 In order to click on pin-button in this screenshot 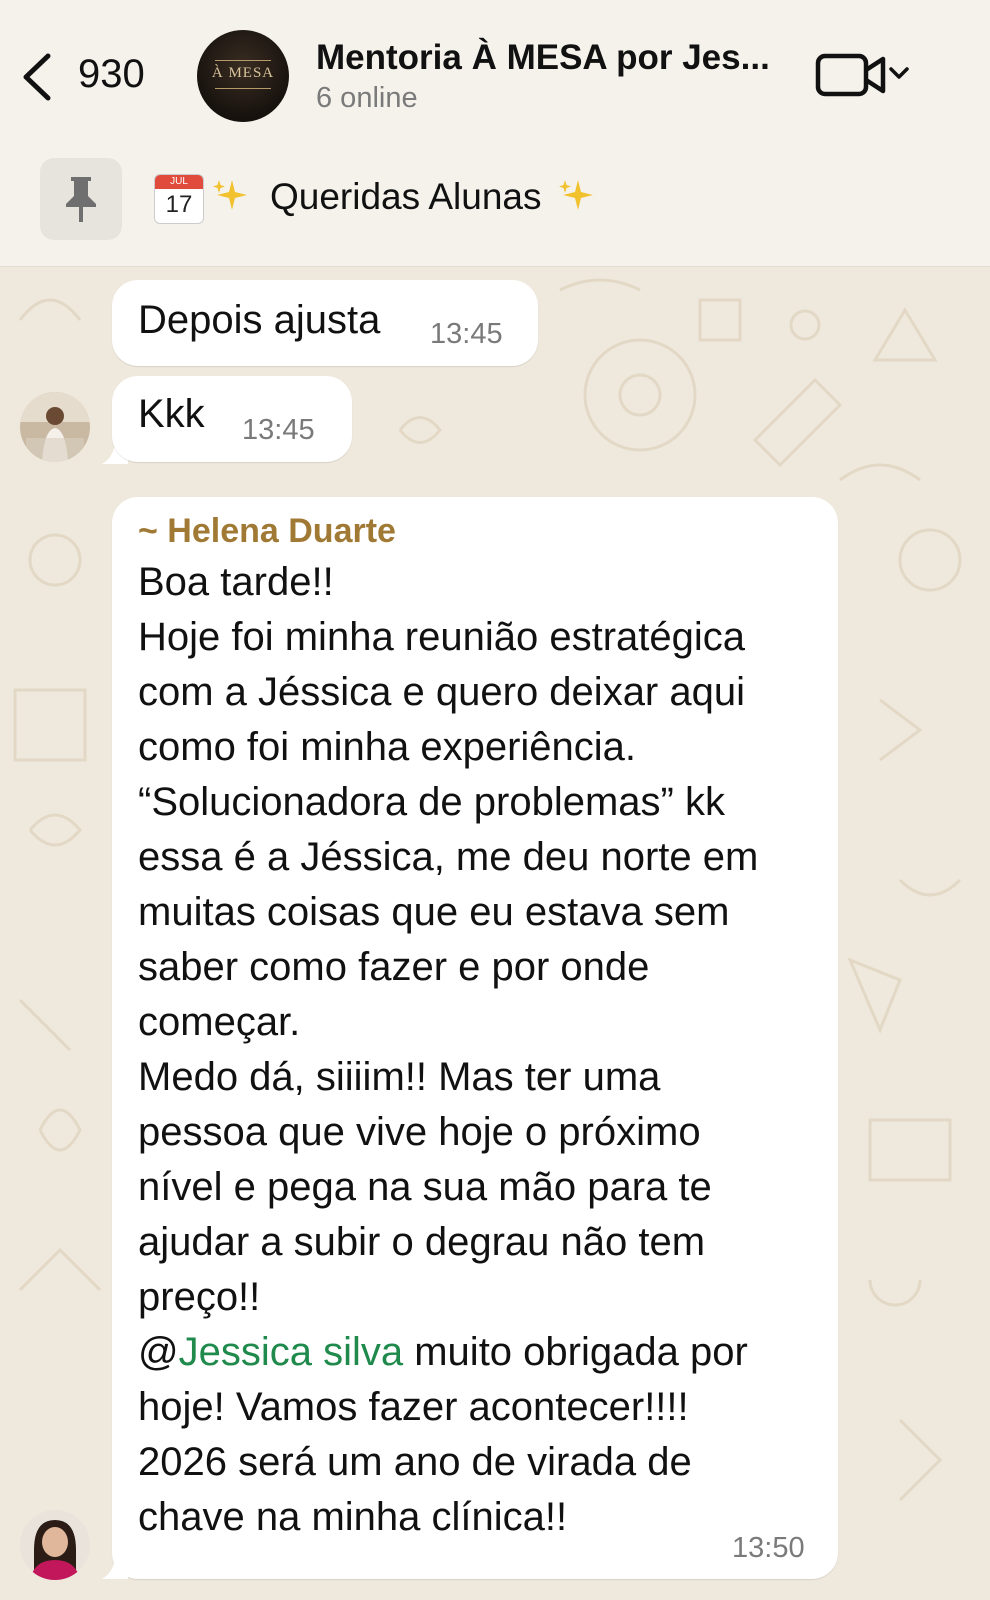, I will do `click(81, 199)`.